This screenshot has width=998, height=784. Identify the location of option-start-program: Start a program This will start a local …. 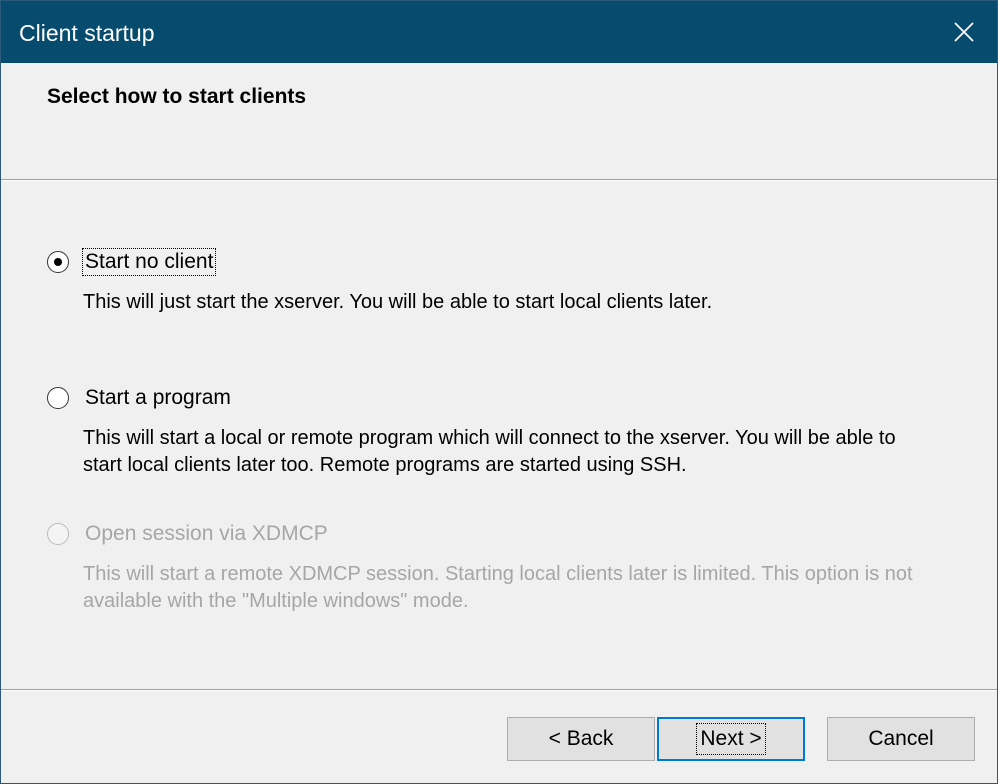
(490, 431).